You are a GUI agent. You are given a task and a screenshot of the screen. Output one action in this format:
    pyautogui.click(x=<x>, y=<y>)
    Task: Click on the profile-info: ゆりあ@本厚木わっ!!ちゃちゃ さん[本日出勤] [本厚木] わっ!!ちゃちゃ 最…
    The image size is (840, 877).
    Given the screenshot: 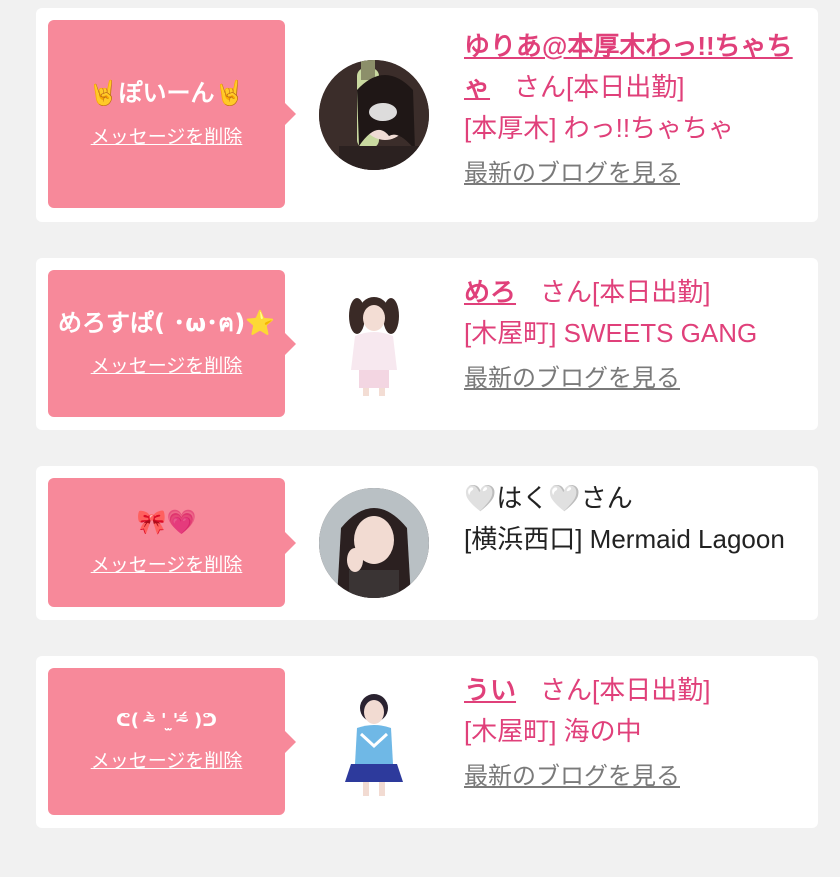 What is the action you would take?
    pyautogui.click(x=636, y=107)
    